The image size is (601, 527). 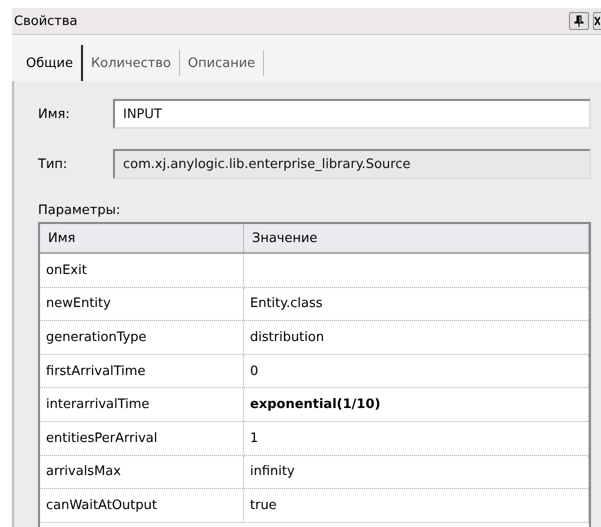 I want to click on close-icon, so click(x=597, y=21).